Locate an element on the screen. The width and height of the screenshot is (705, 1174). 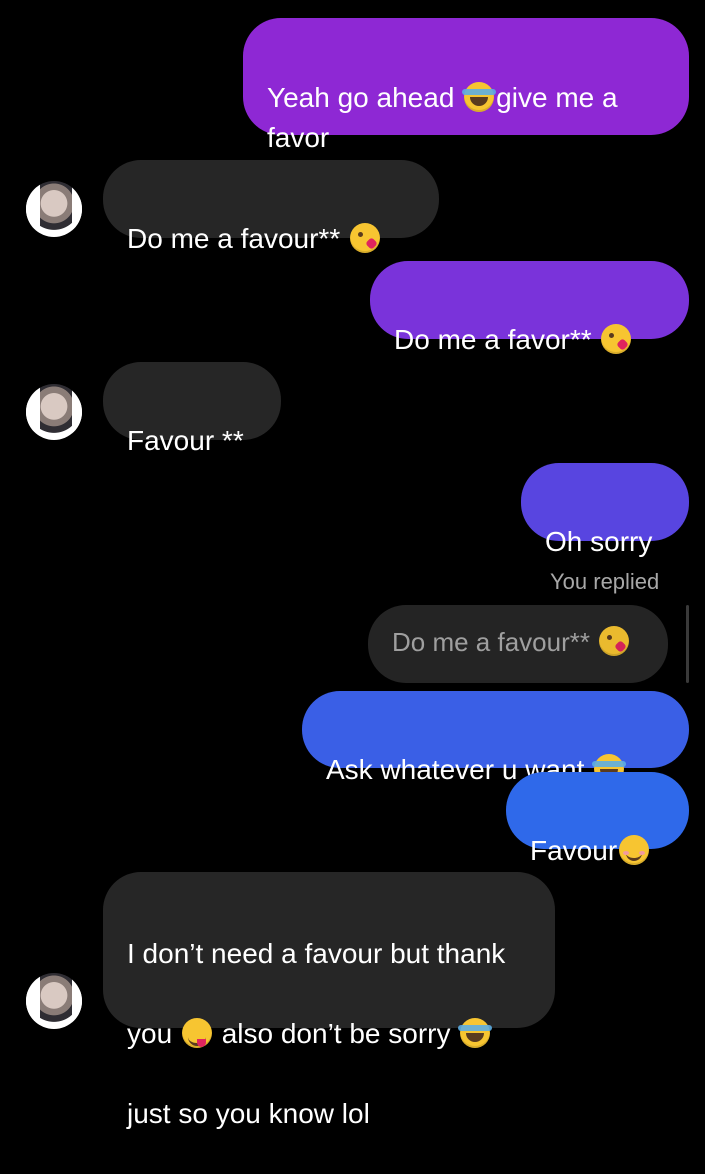
outgoing-message-7: Favour is located at coordinates (597, 819).